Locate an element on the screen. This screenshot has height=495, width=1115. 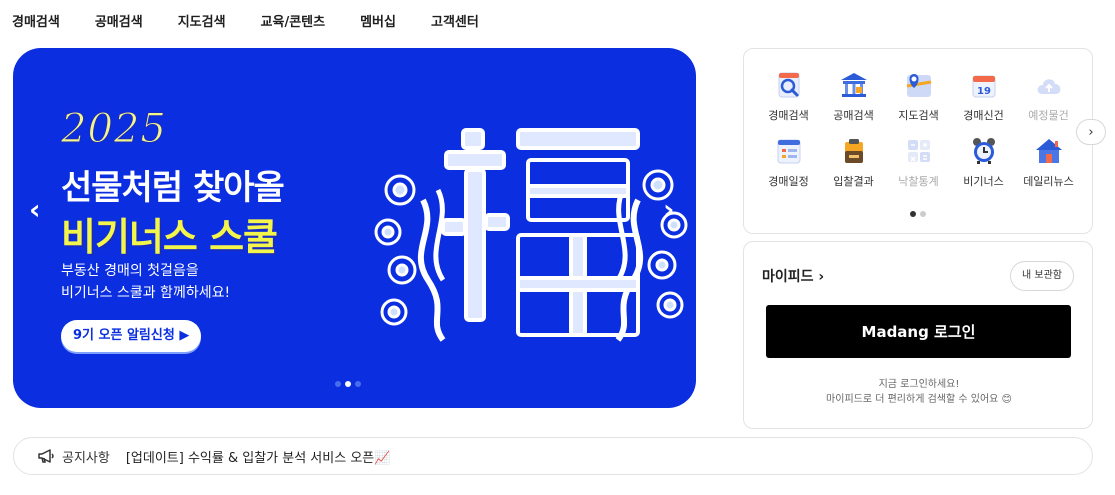
nav-item-auction-search: 경매검색 is located at coordinates (36, 20).